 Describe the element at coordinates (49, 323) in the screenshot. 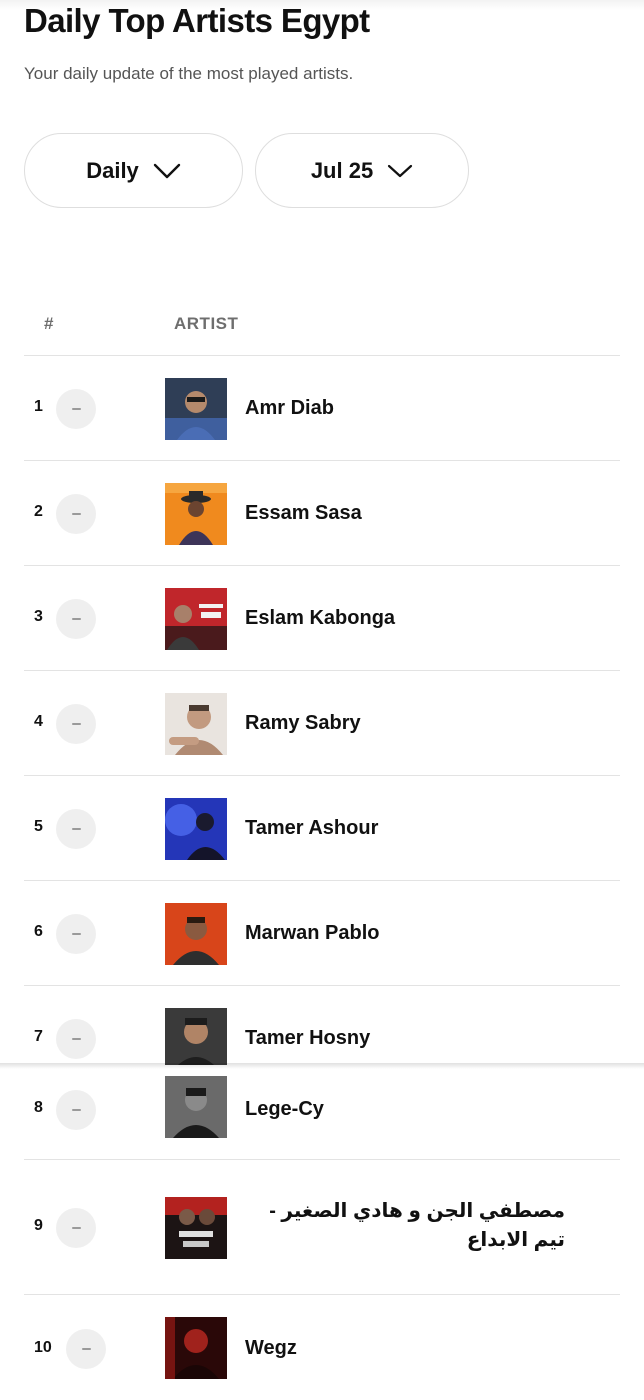

I see `column-header-rank: #` at that location.